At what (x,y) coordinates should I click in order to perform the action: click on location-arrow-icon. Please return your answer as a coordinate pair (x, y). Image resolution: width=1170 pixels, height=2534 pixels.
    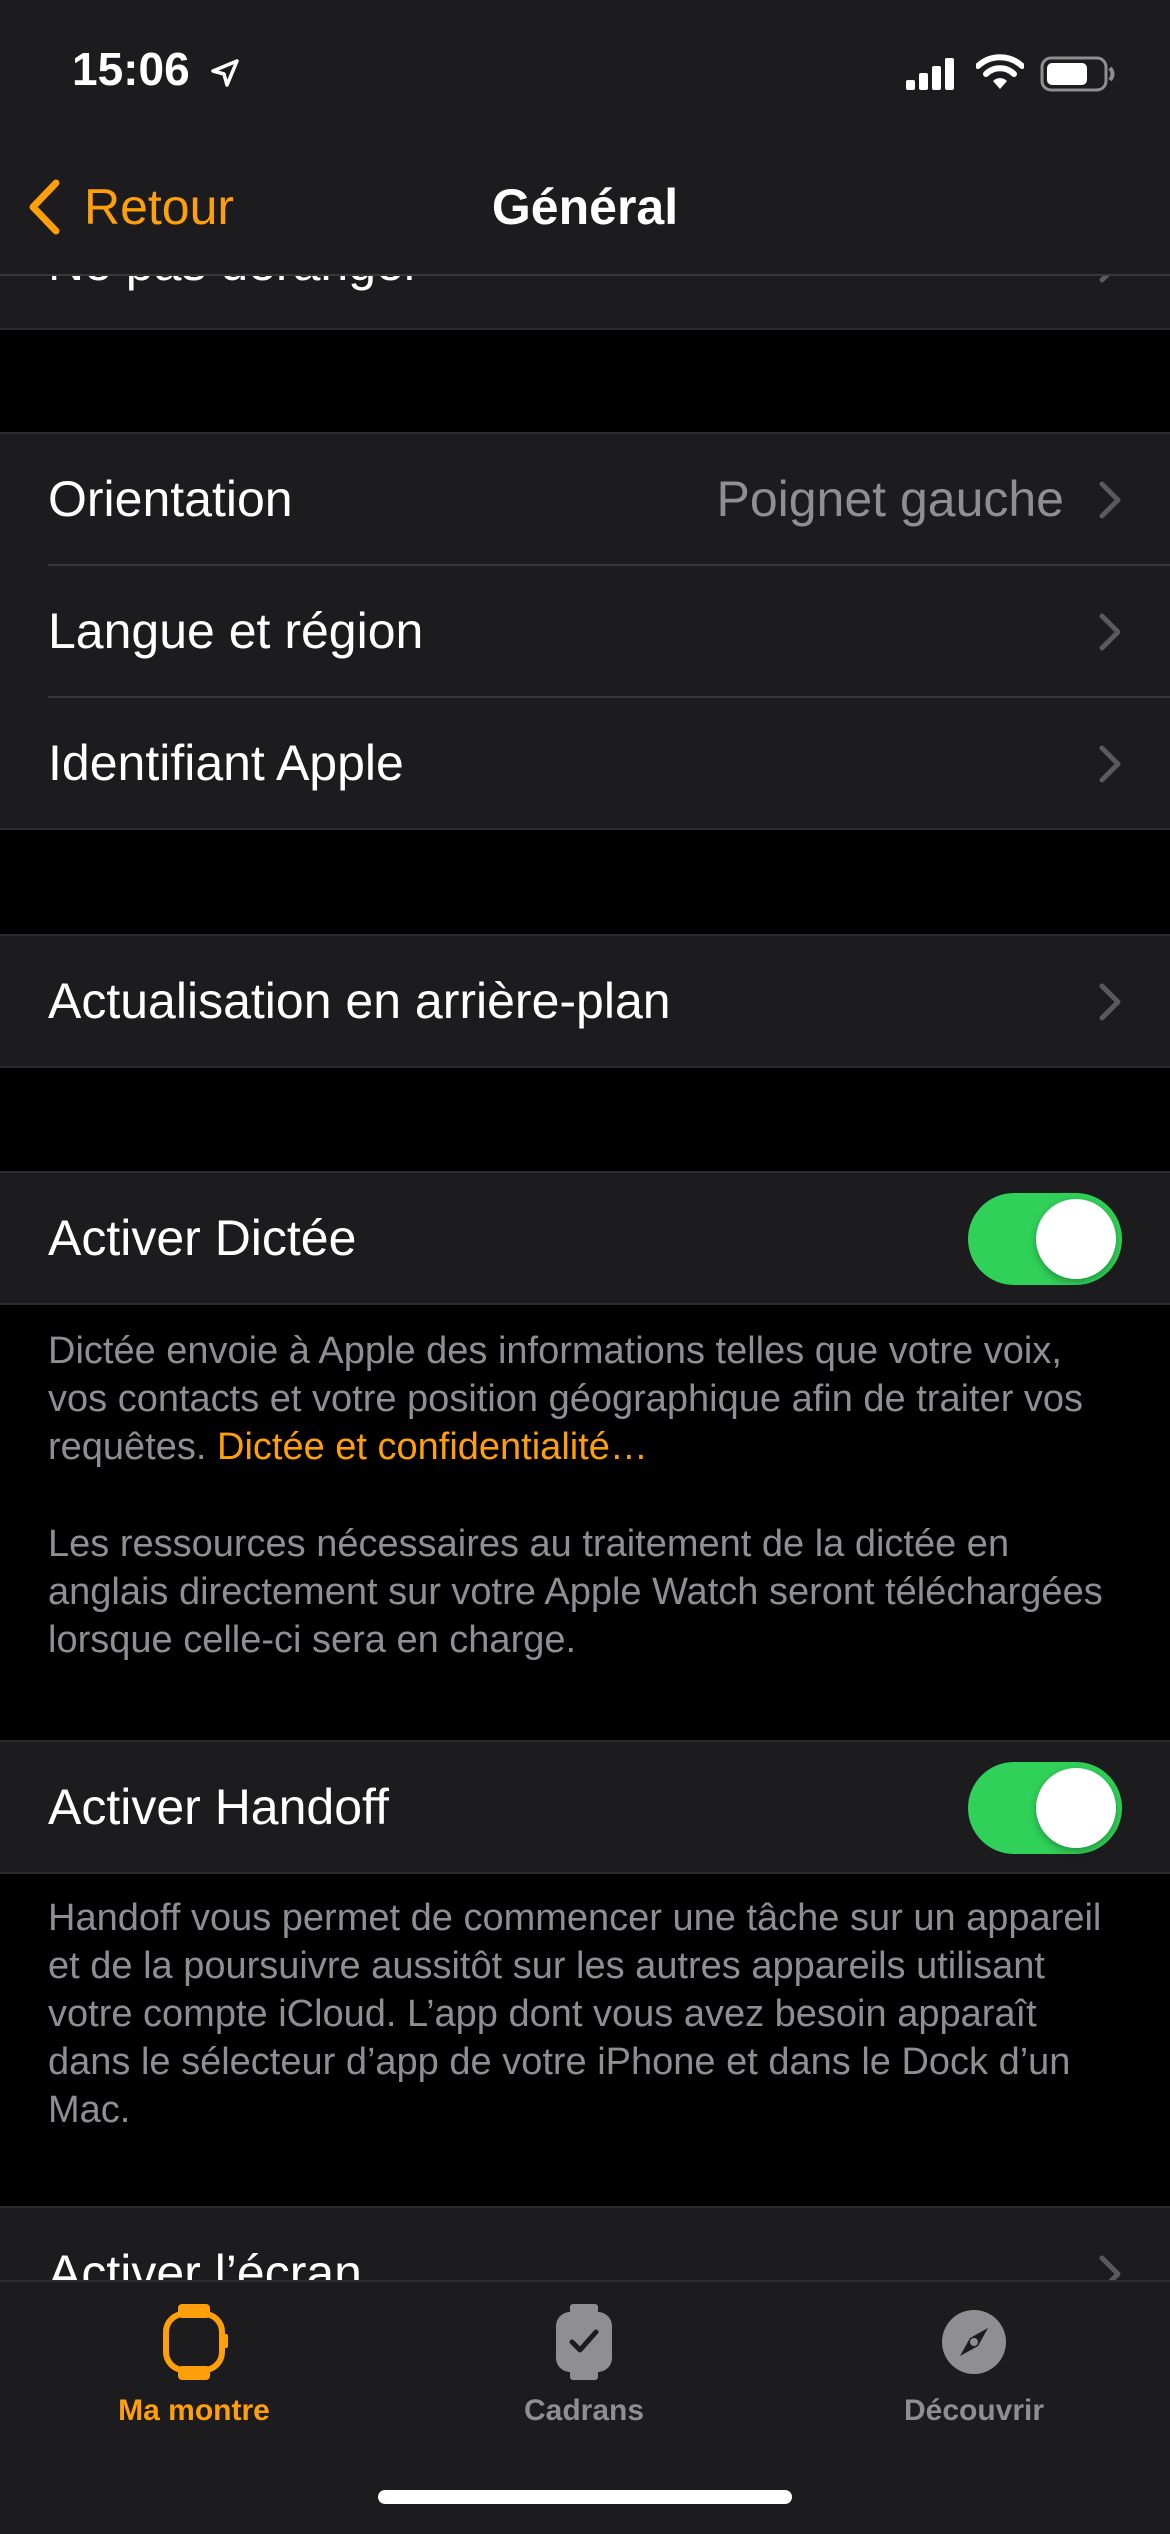
    Looking at the image, I should click on (225, 73).